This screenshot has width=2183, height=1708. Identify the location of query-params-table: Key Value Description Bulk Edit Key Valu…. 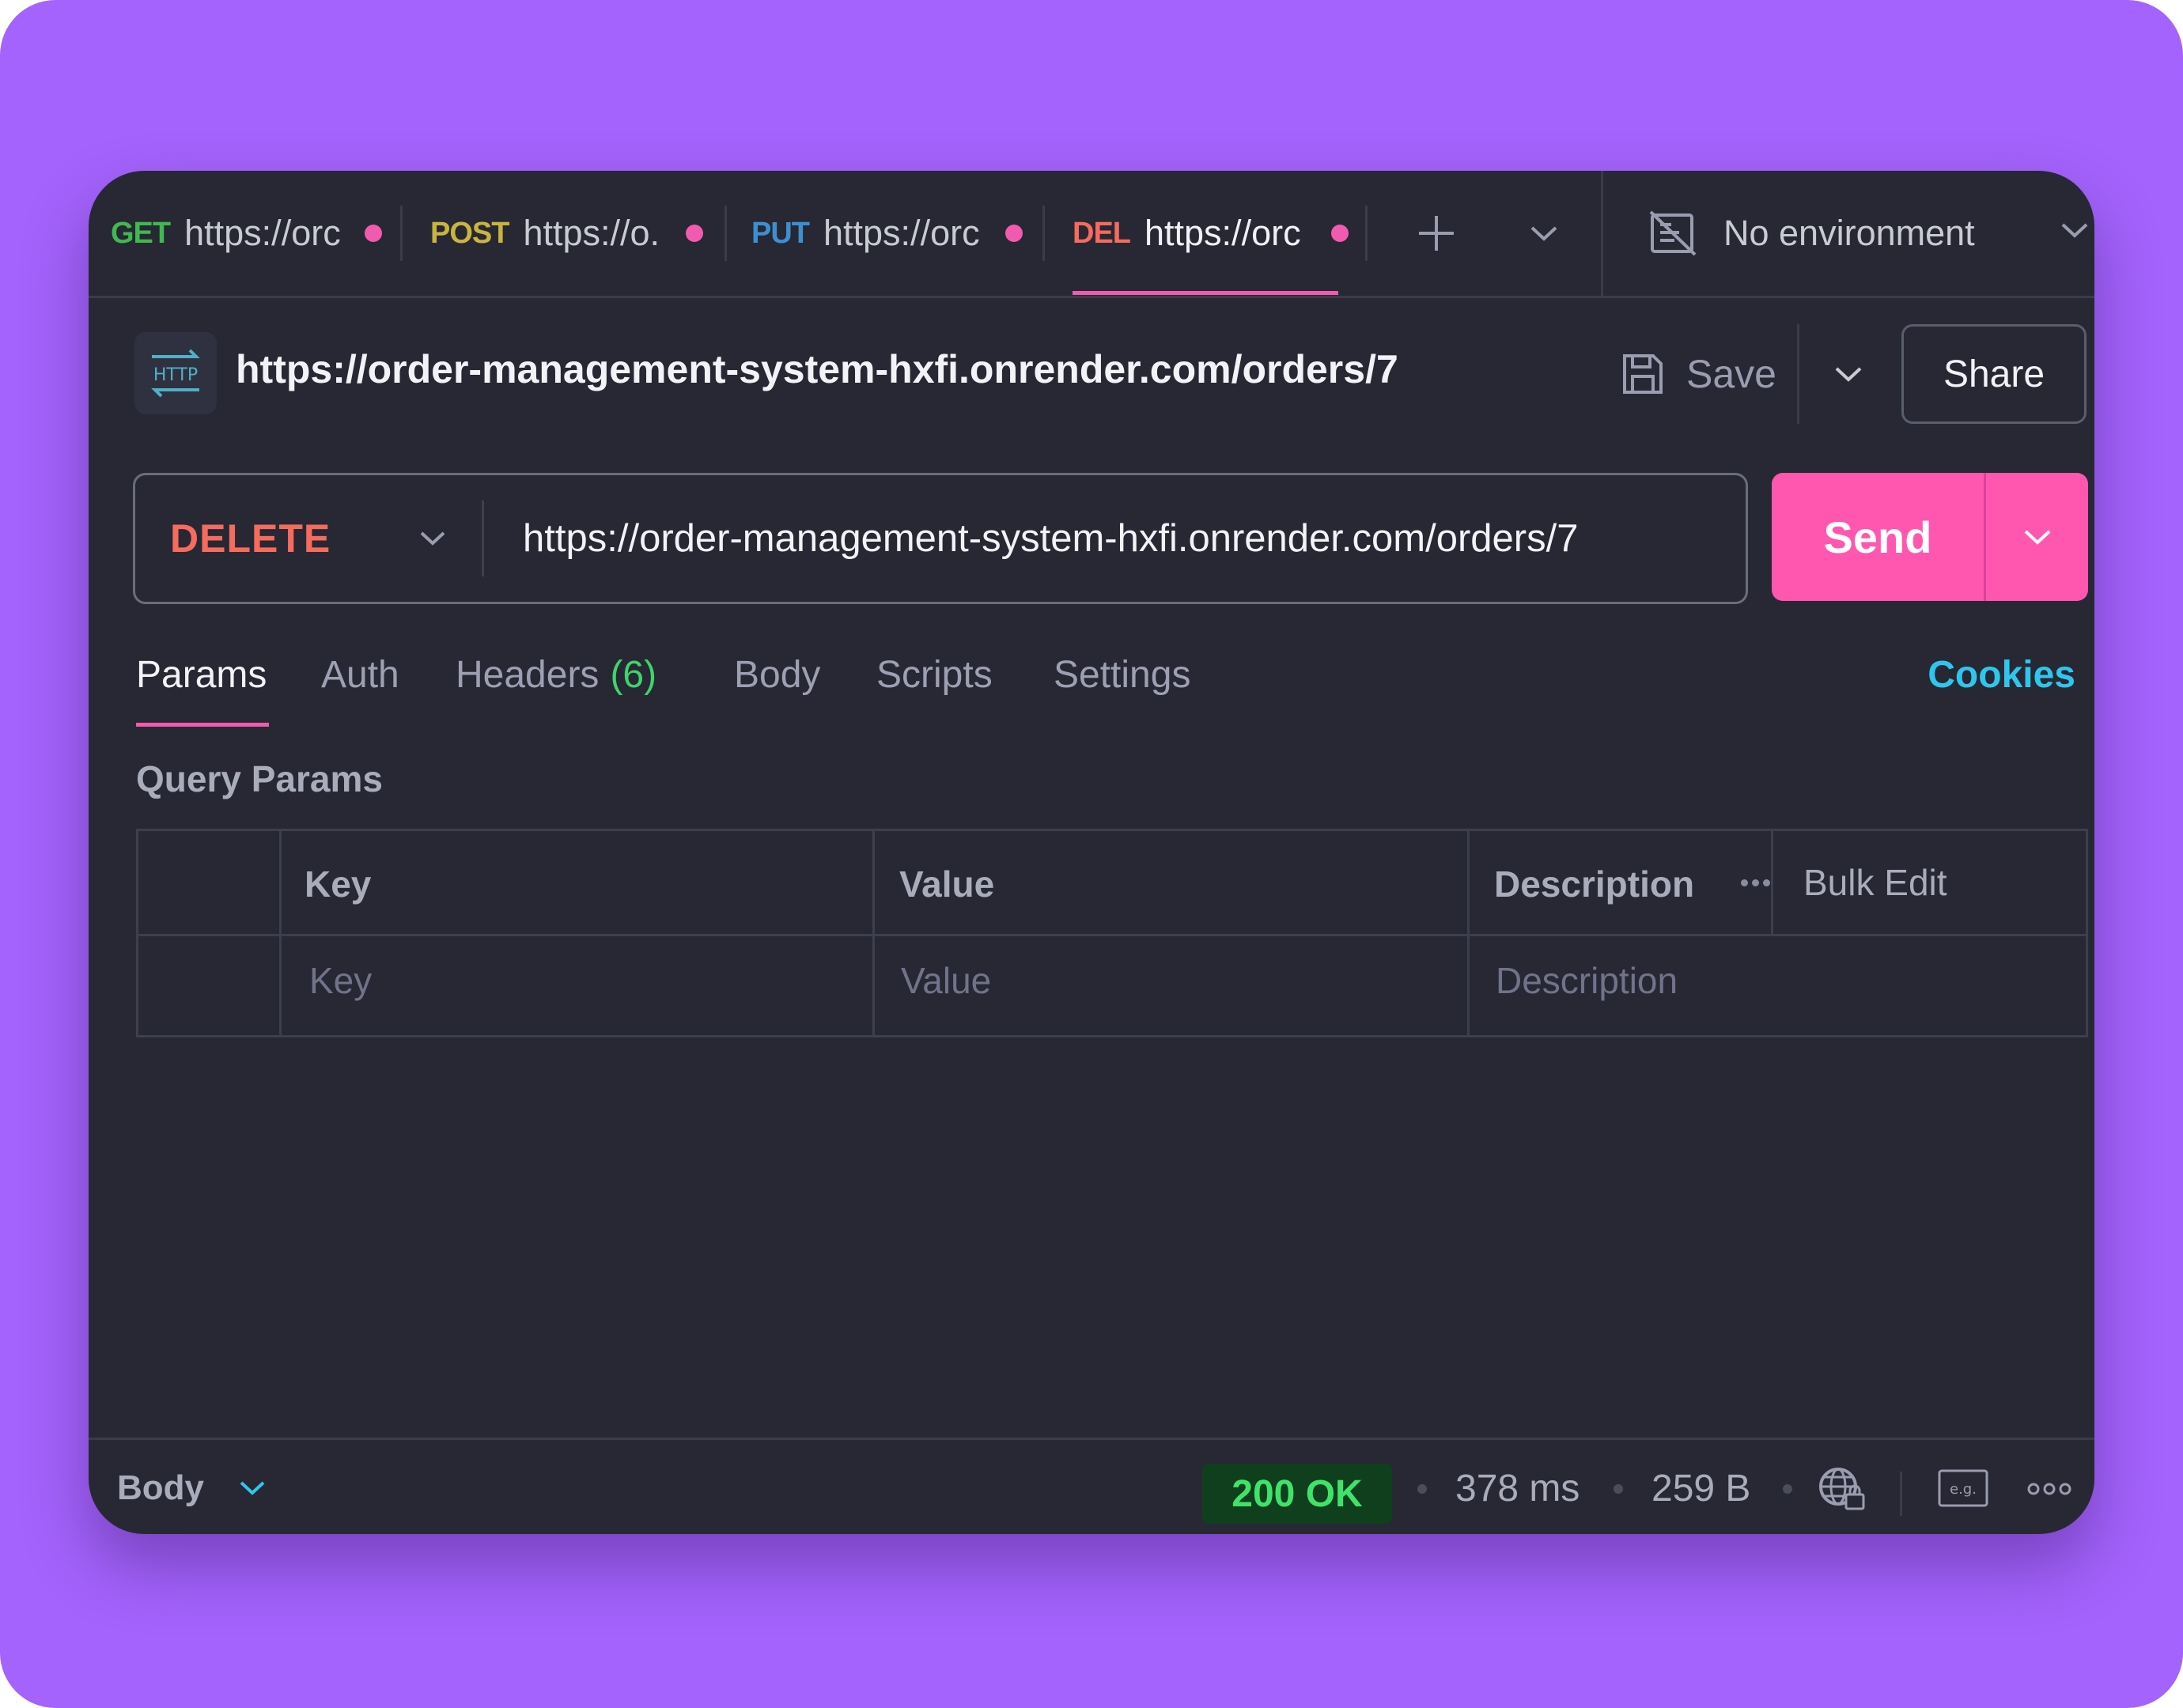
(1112, 933).